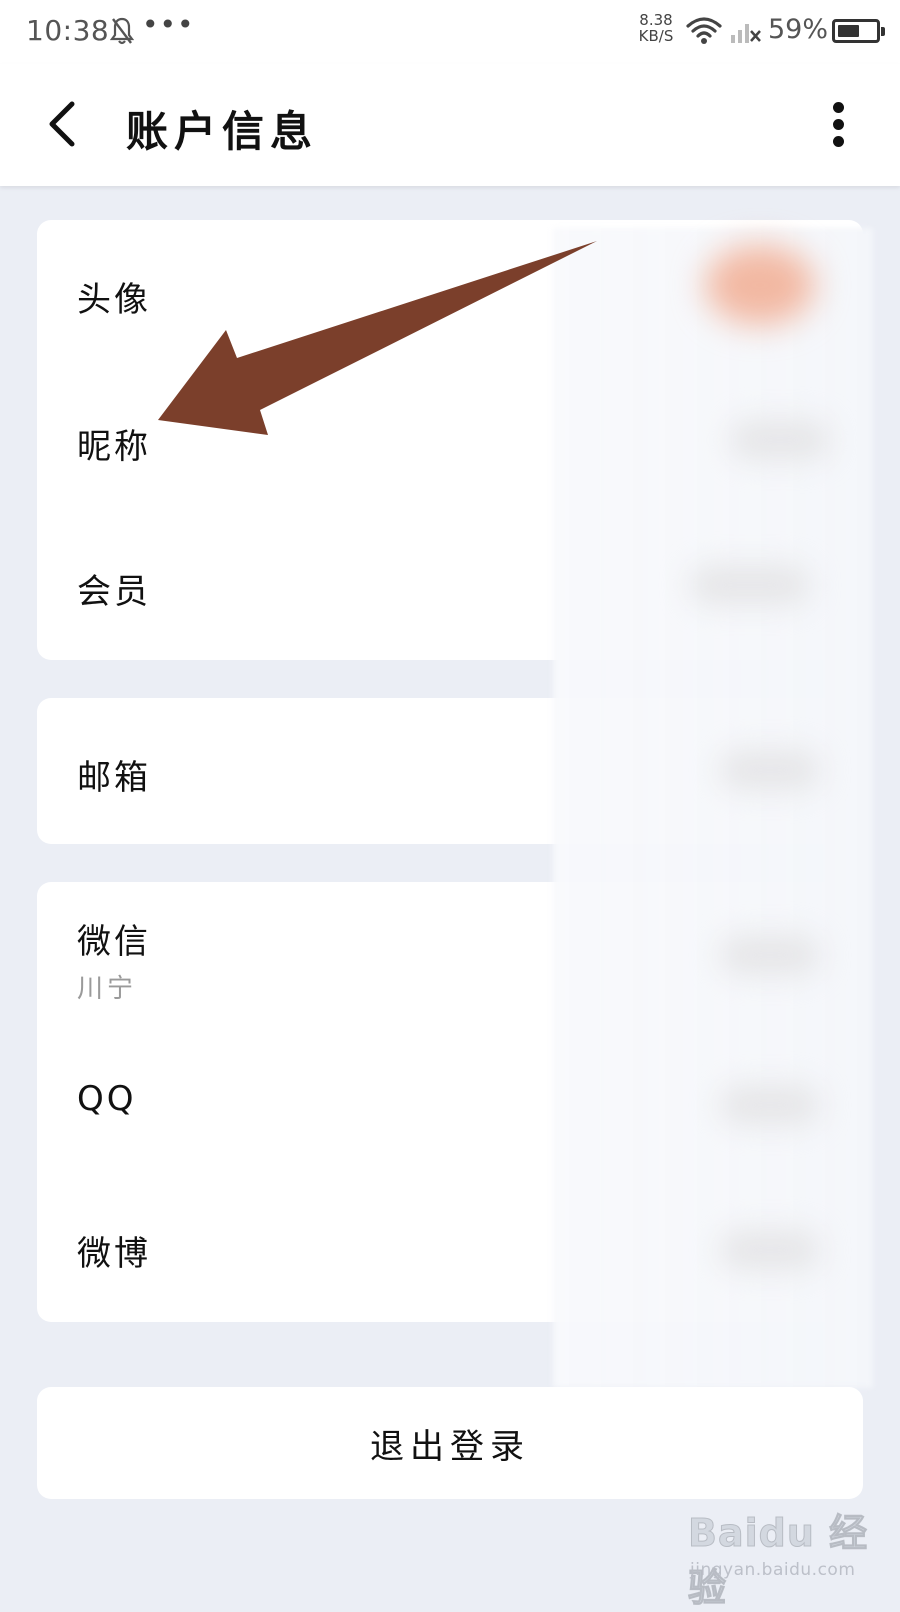 Image resolution: width=900 pixels, height=1612 pixels. I want to click on bell-muted-icon, so click(122, 33).